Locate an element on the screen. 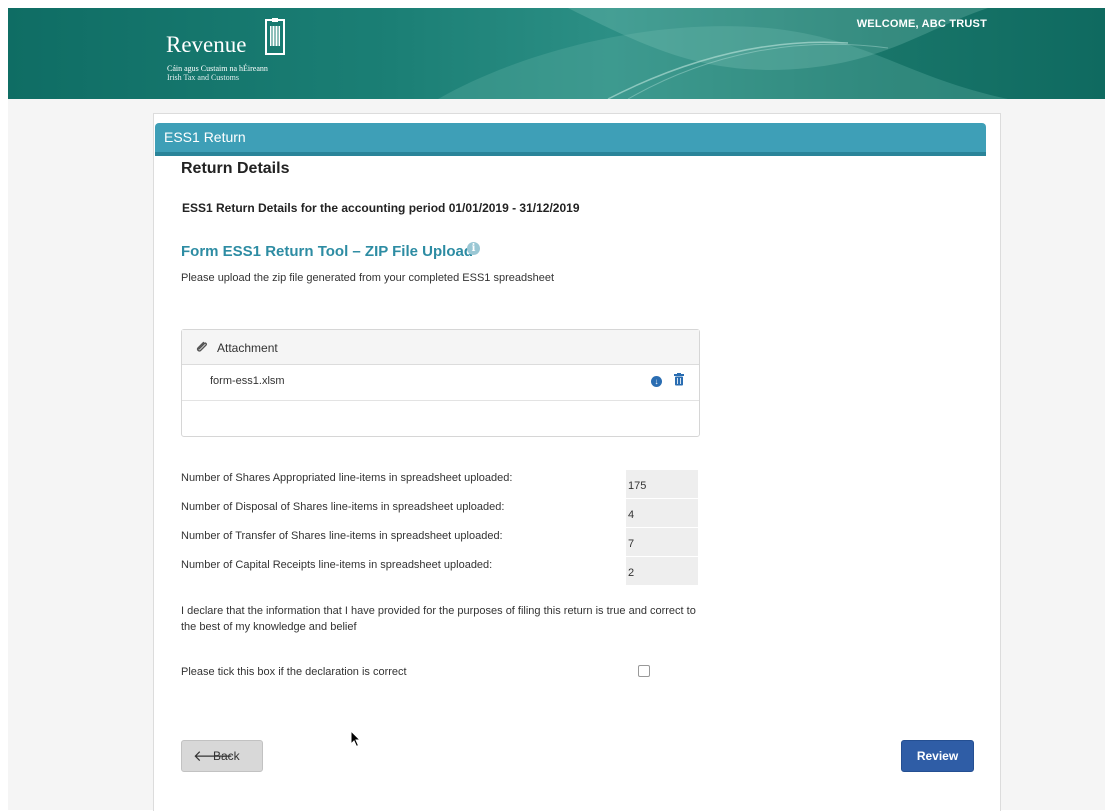 Image resolution: width=1105 pixels, height=811 pixels. attachment-file-name: form-ess1.xlsm is located at coordinates (247, 381).